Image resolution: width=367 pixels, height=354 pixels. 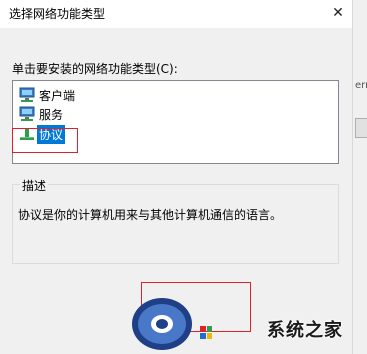 What do you see at coordinates (361, 128) in the screenshot?
I see `background-window-button` at bounding box center [361, 128].